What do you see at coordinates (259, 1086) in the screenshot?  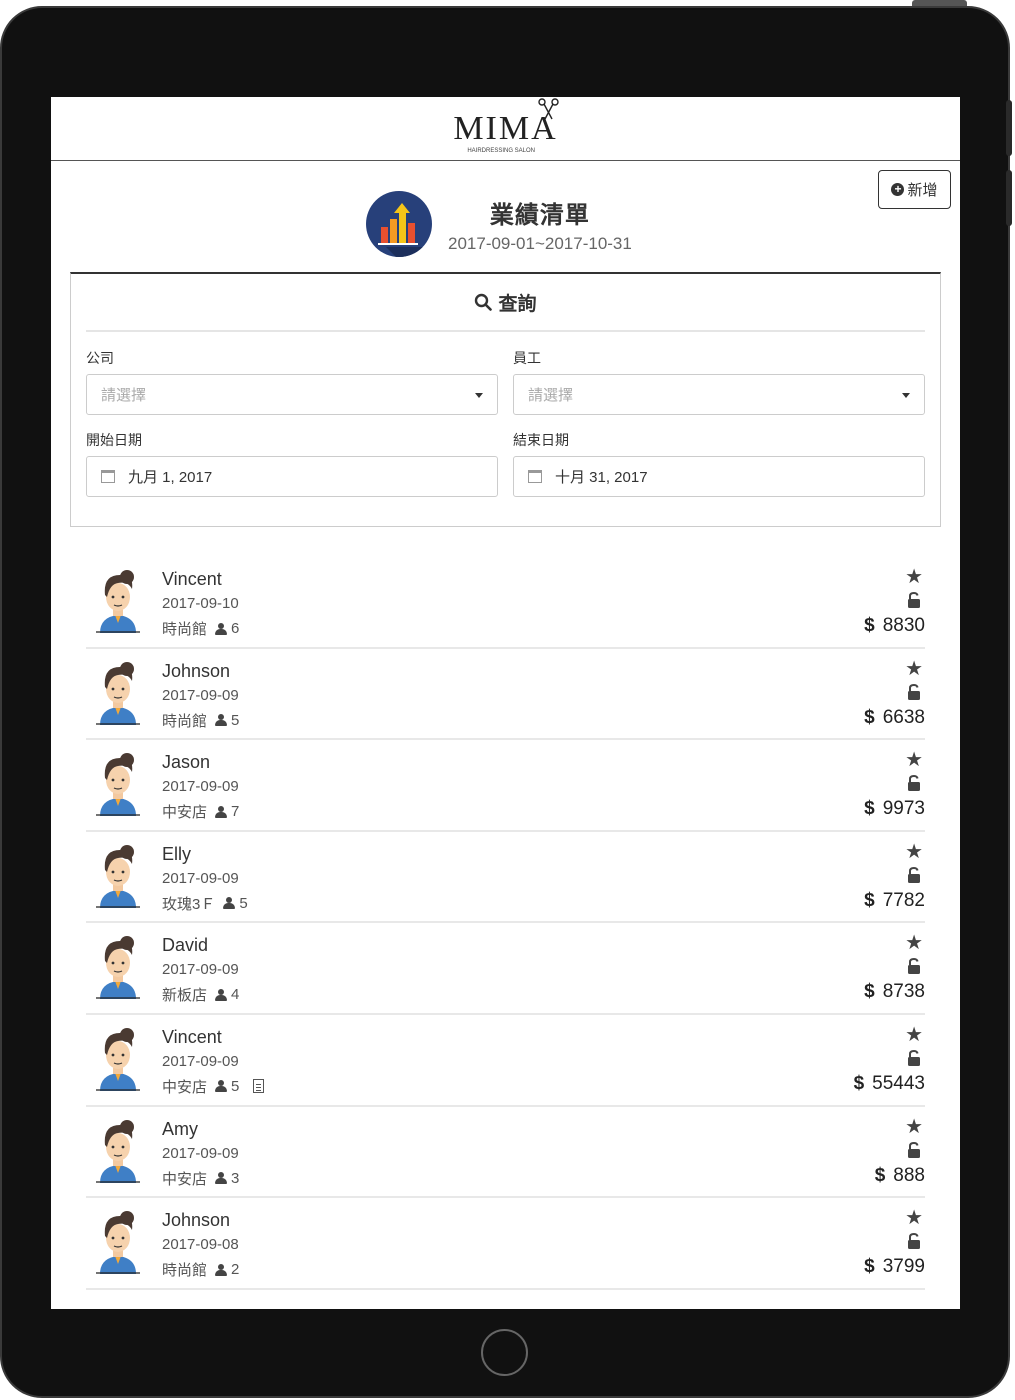 I see `document-icon` at bounding box center [259, 1086].